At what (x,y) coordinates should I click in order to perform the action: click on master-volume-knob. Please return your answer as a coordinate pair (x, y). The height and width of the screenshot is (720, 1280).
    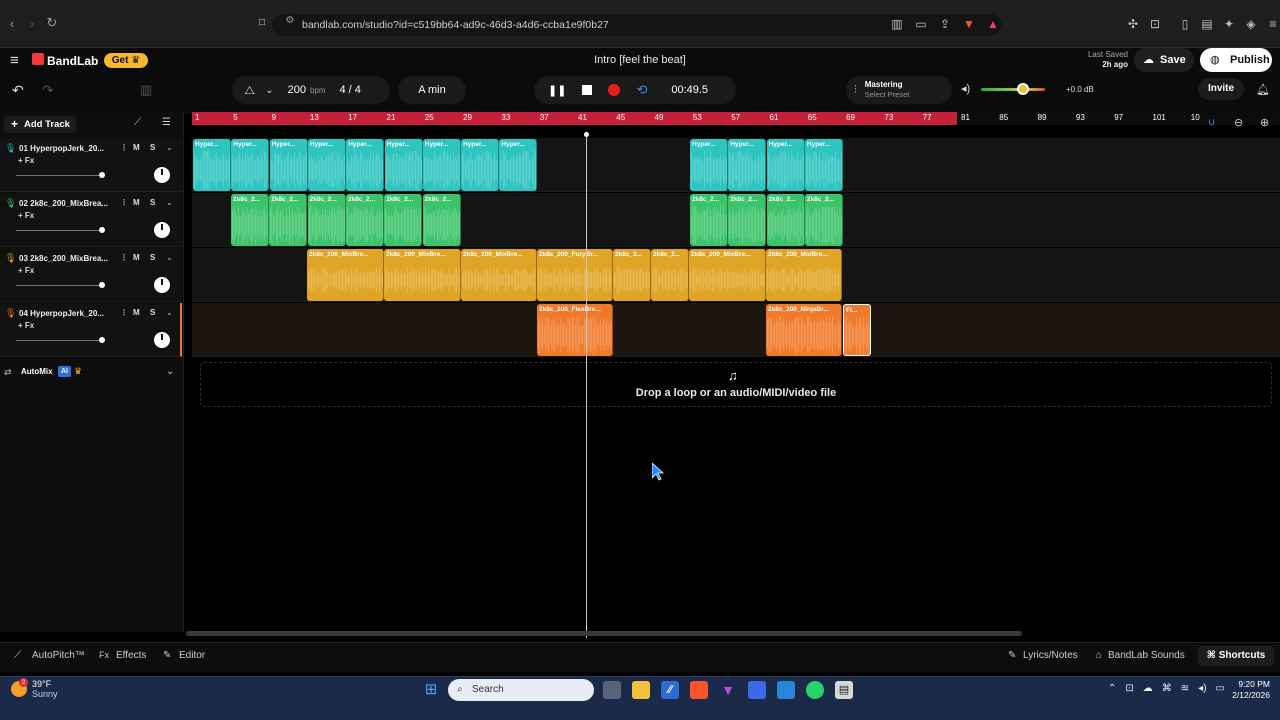
    Looking at the image, I should click on (1023, 89).